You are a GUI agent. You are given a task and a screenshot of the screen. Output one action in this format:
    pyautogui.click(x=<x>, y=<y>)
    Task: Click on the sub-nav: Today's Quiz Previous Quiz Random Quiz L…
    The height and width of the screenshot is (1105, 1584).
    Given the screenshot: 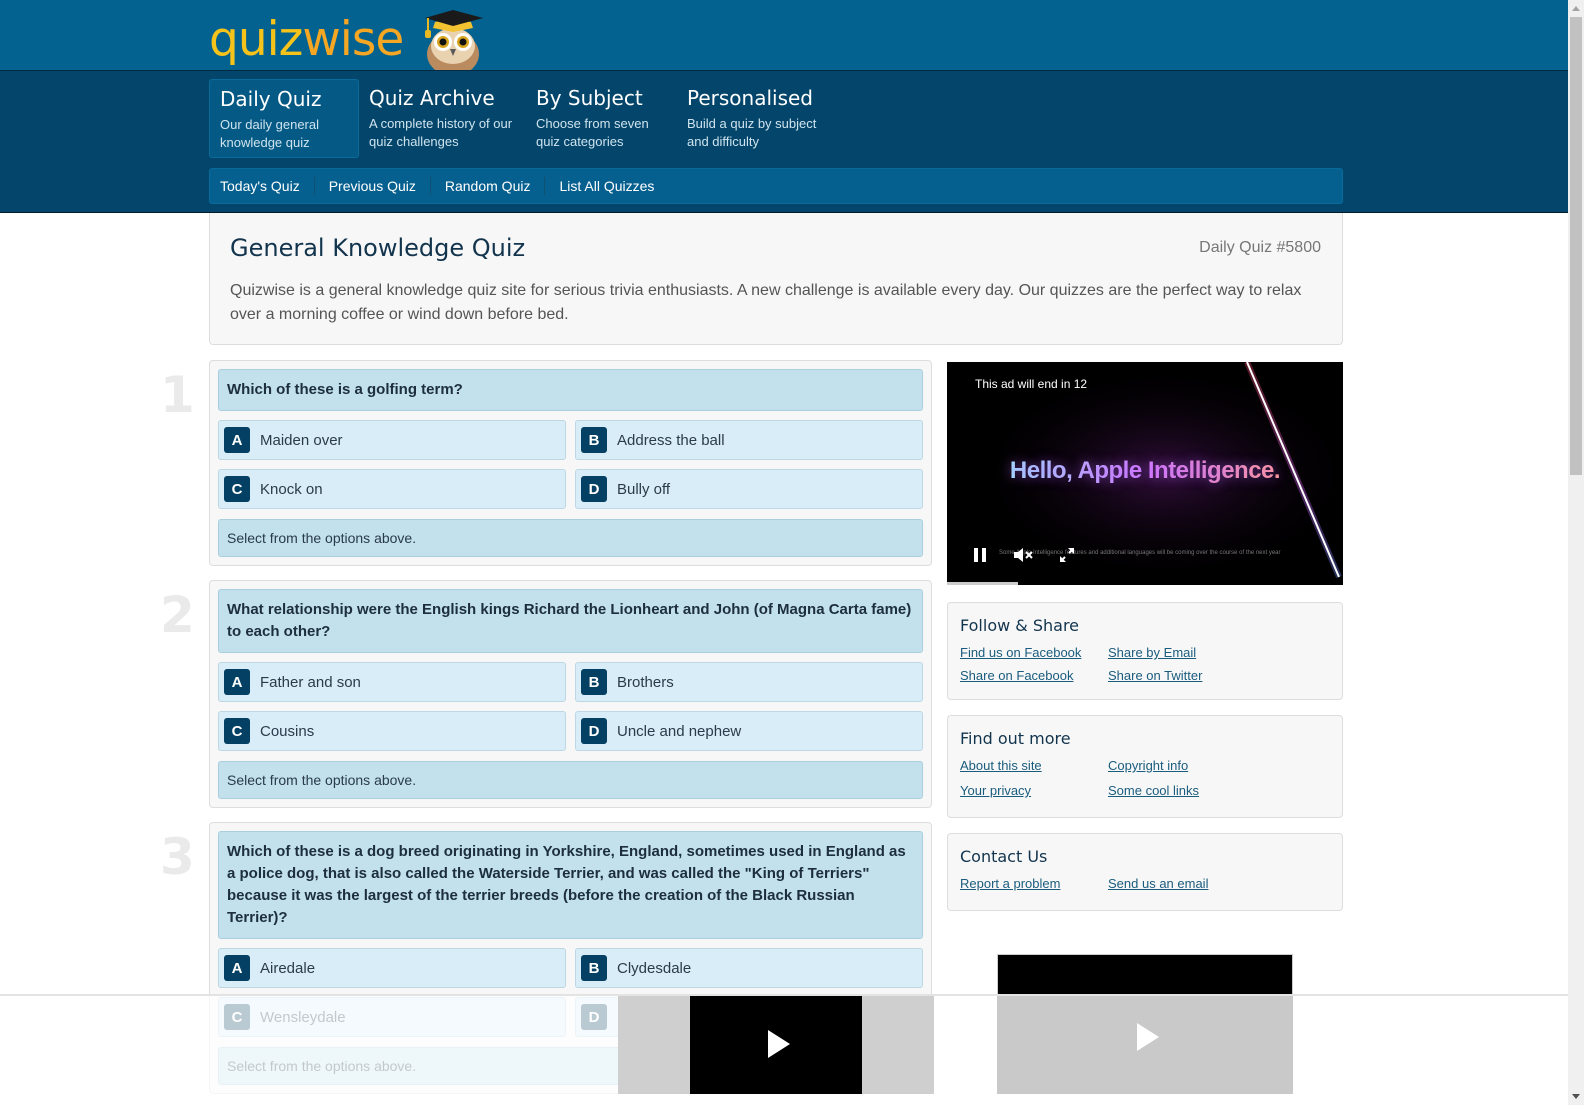 What is the action you would take?
    pyautogui.click(x=776, y=186)
    